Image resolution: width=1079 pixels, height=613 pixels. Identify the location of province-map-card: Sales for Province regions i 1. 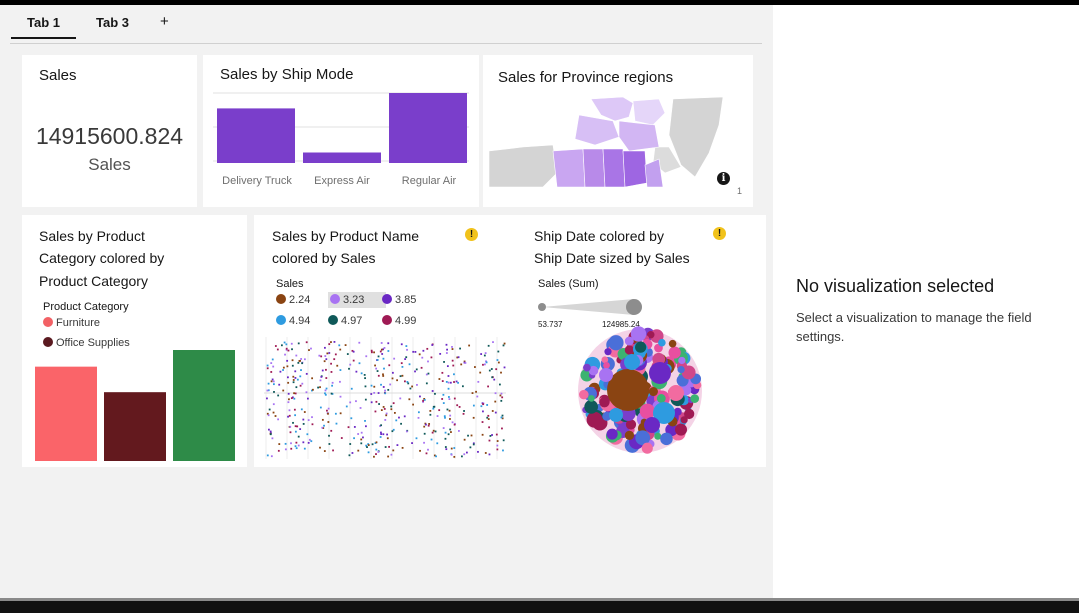
(618, 131).